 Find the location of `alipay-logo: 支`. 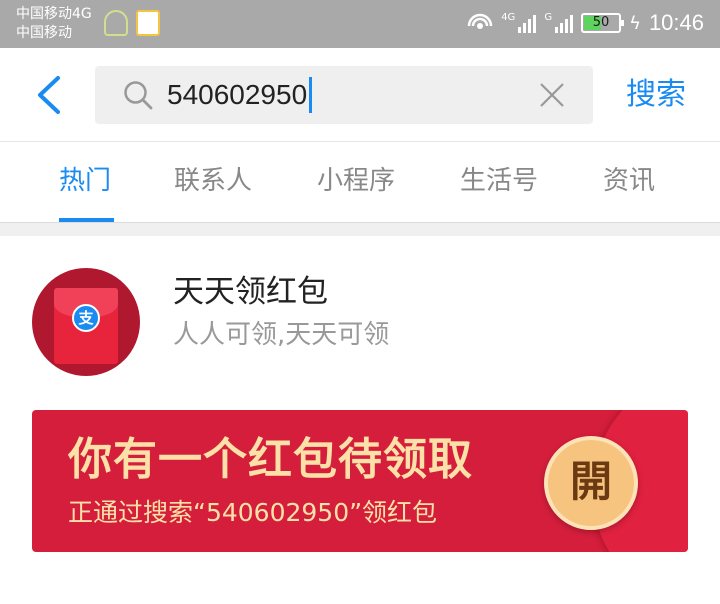

alipay-logo: 支 is located at coordinates (86, 318).